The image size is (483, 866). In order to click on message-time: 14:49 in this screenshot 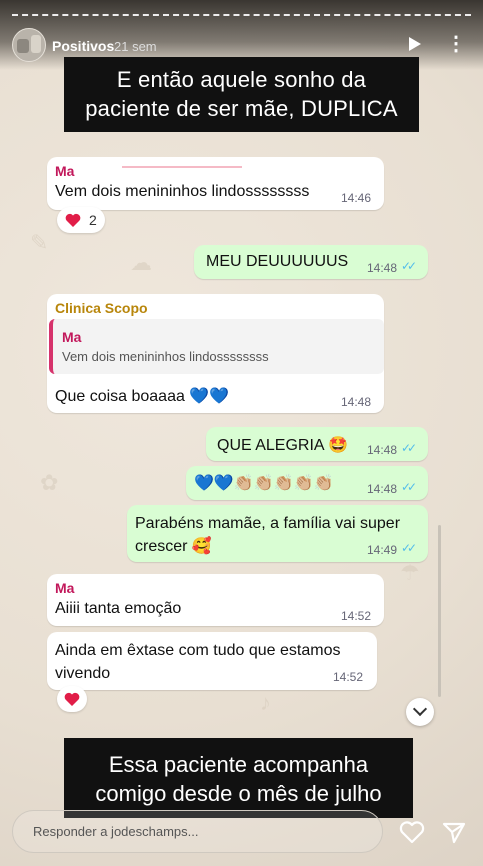, I will do `click(382, 550)`.